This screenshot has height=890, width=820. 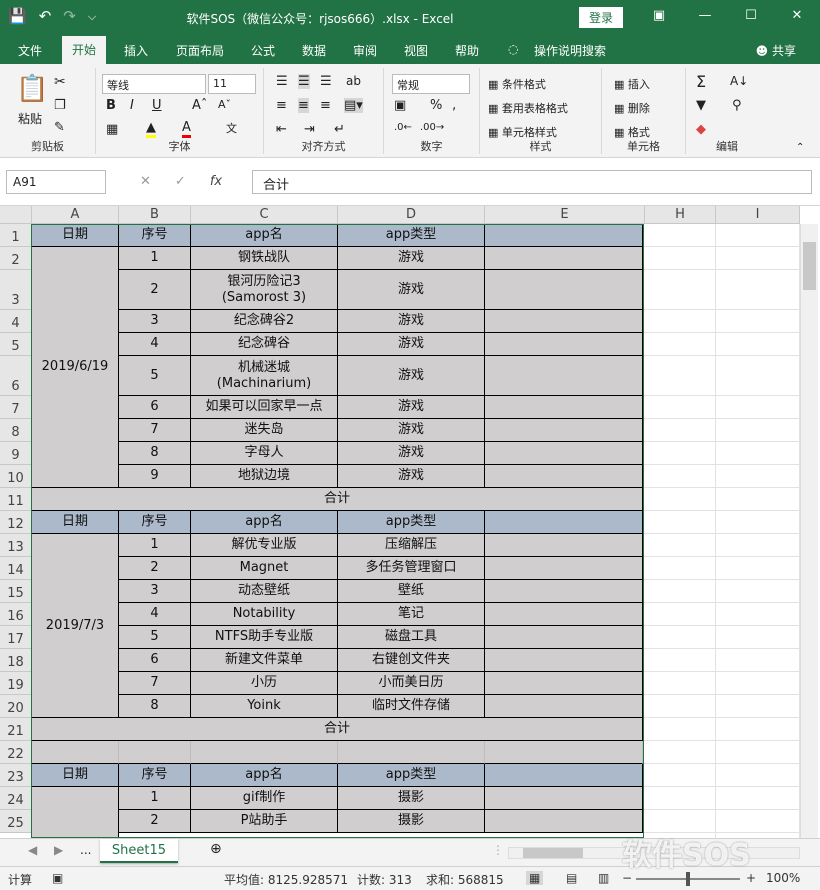 What do you see at coordinates (571, 878) in the screenshot?
I see `page-layout-view-icon: ▤` at bounding box center [571, 878].